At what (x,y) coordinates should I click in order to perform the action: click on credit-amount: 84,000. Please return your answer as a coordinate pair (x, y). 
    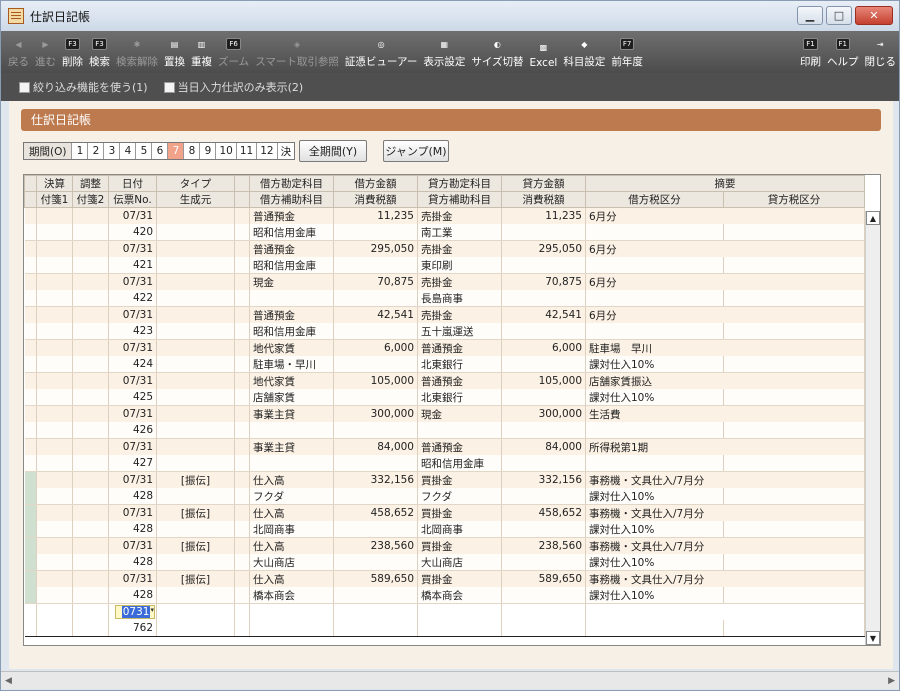
    Looking at the image, I should click on (543, 446).